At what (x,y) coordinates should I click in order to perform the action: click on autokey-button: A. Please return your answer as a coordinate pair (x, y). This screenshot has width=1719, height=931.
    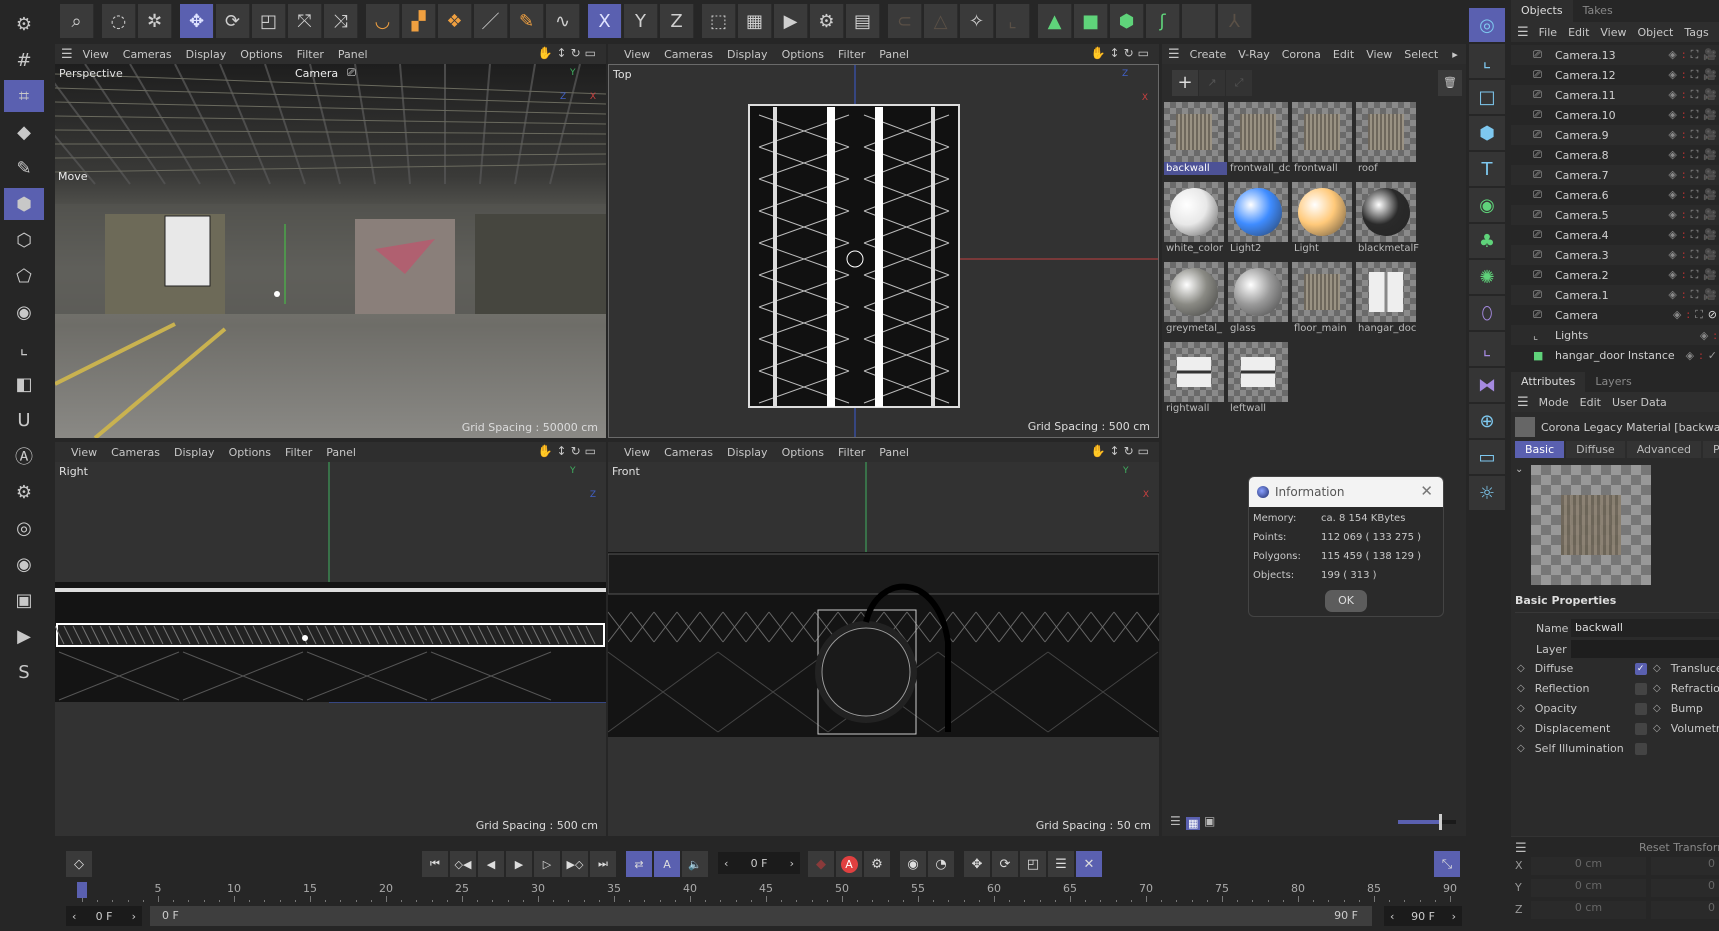
    Looking at the image, I should click on (849, 864).